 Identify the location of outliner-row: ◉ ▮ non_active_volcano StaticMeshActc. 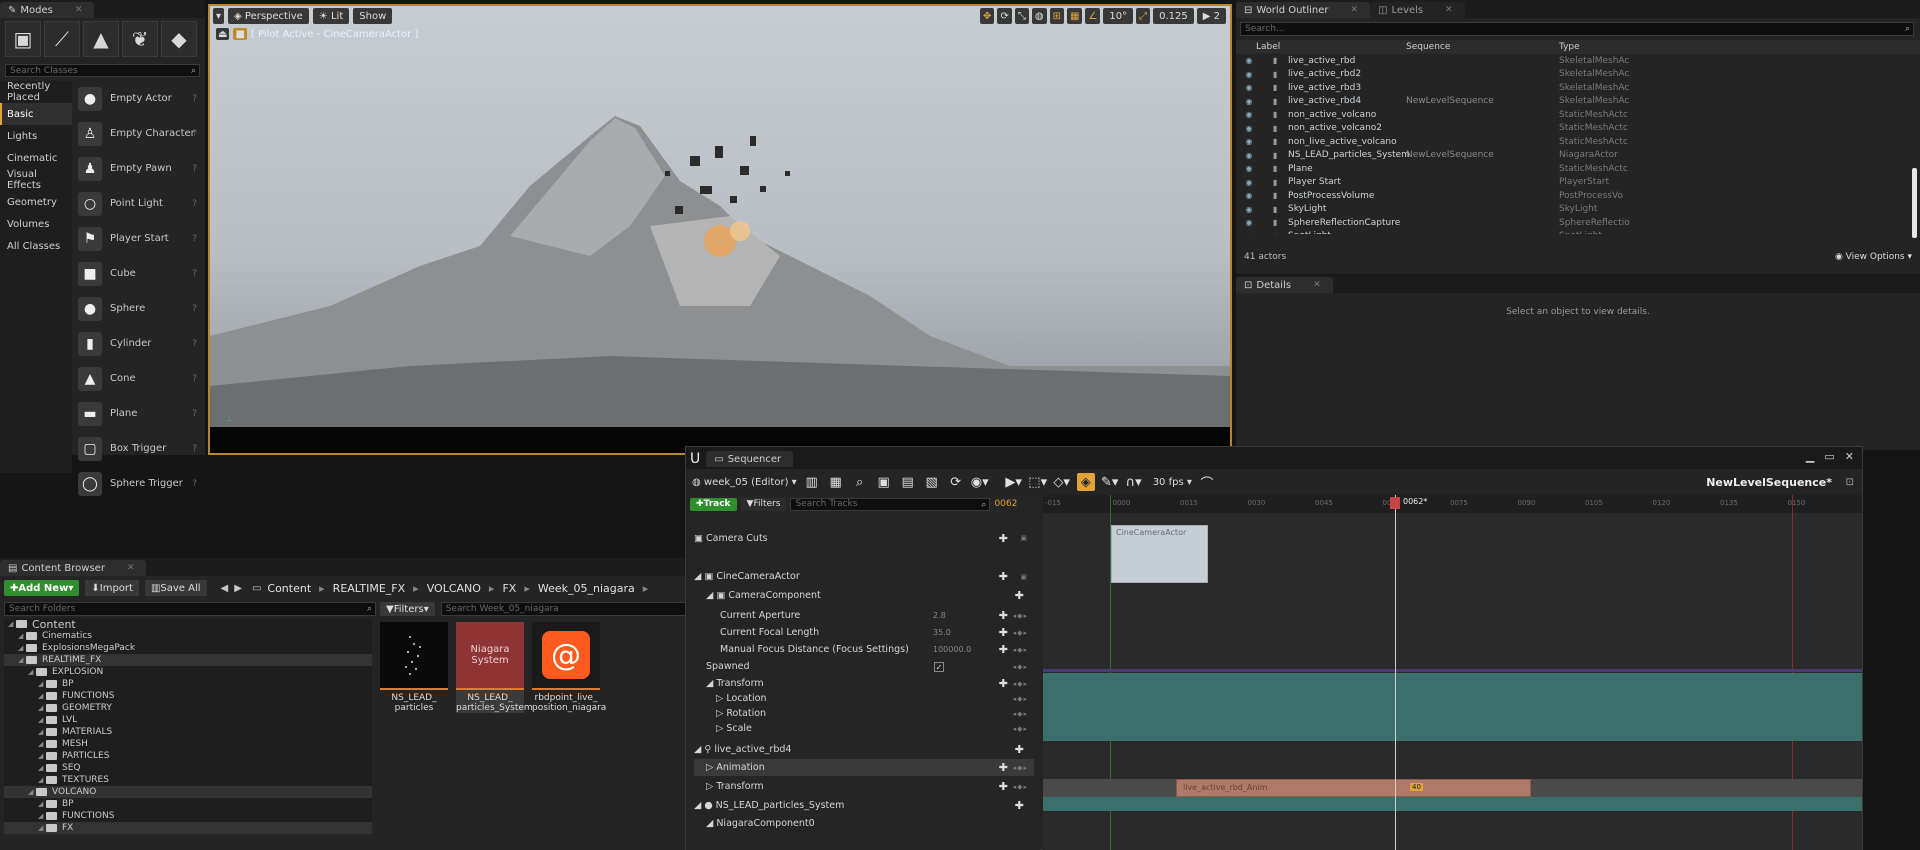
(1578, 115).